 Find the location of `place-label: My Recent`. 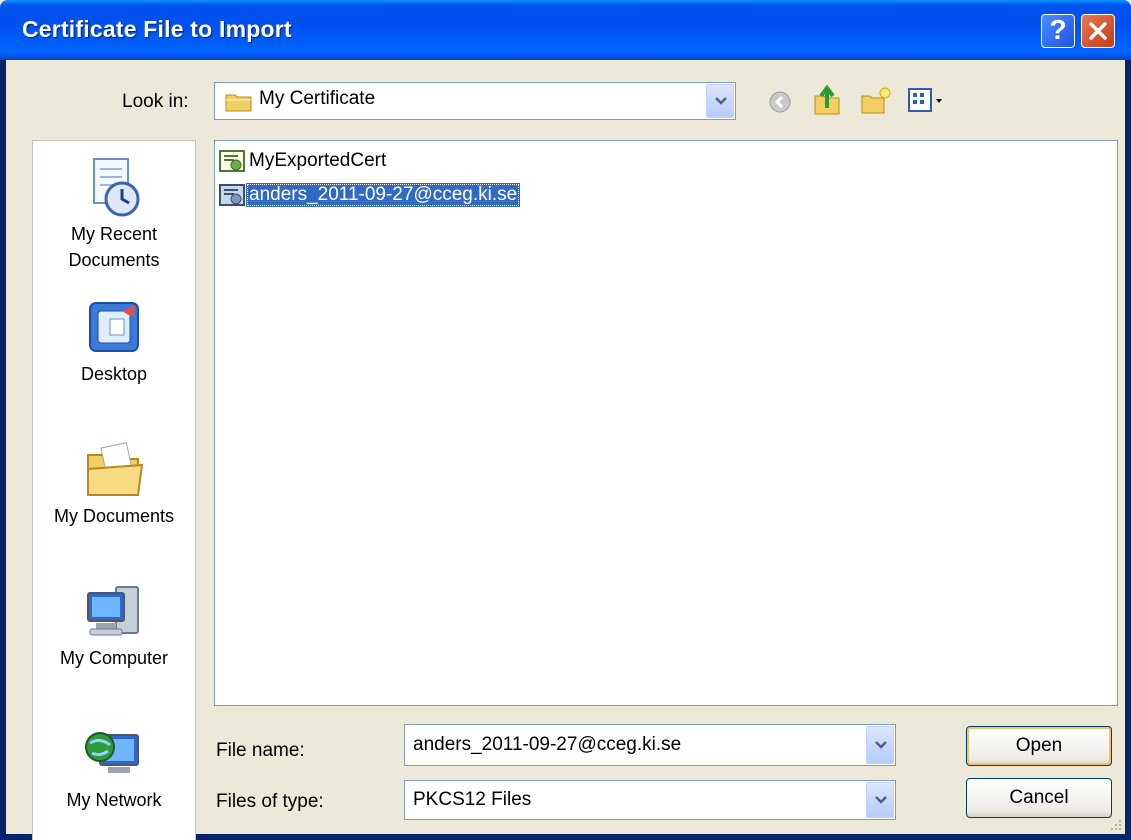

place-label: My Recent is located at coordinates (114, 234).